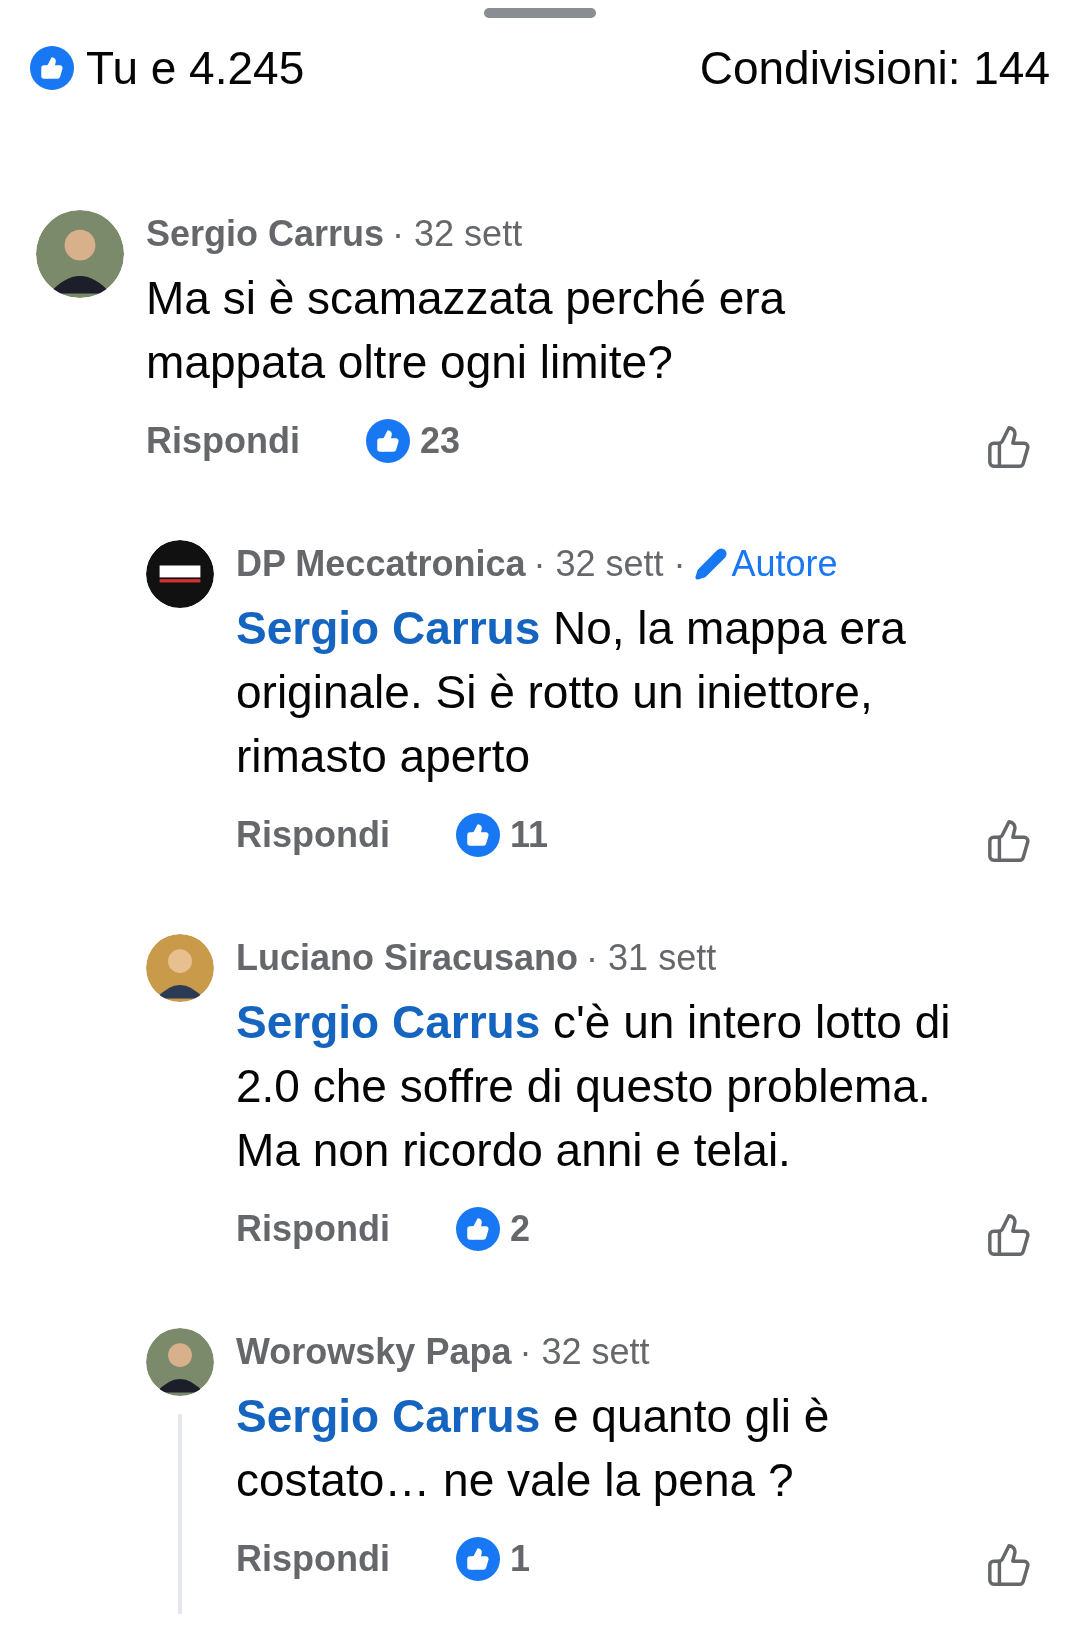 The image size is (1080, 1640). I want to click on comment-text: Ma si è scamazzata perché era mappata oltre ogni limite?, so click(466, 330).